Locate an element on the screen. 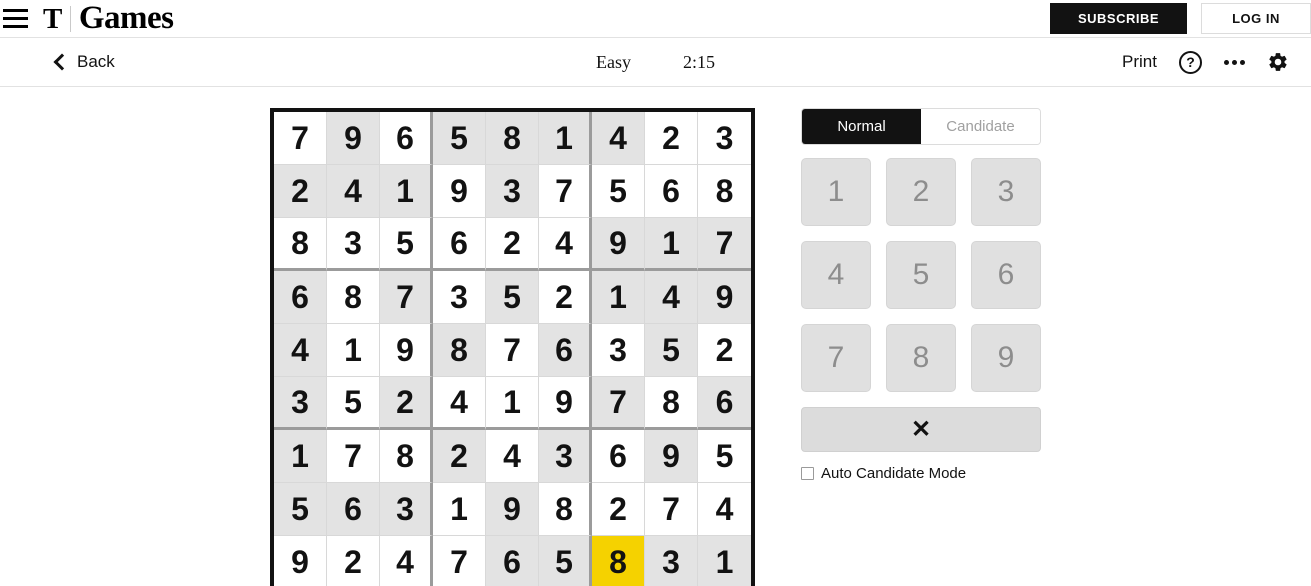 This screenshot has height=586, width=1311. sudoku-cell-r8c1: 5 is located at coordinates (300, 509).